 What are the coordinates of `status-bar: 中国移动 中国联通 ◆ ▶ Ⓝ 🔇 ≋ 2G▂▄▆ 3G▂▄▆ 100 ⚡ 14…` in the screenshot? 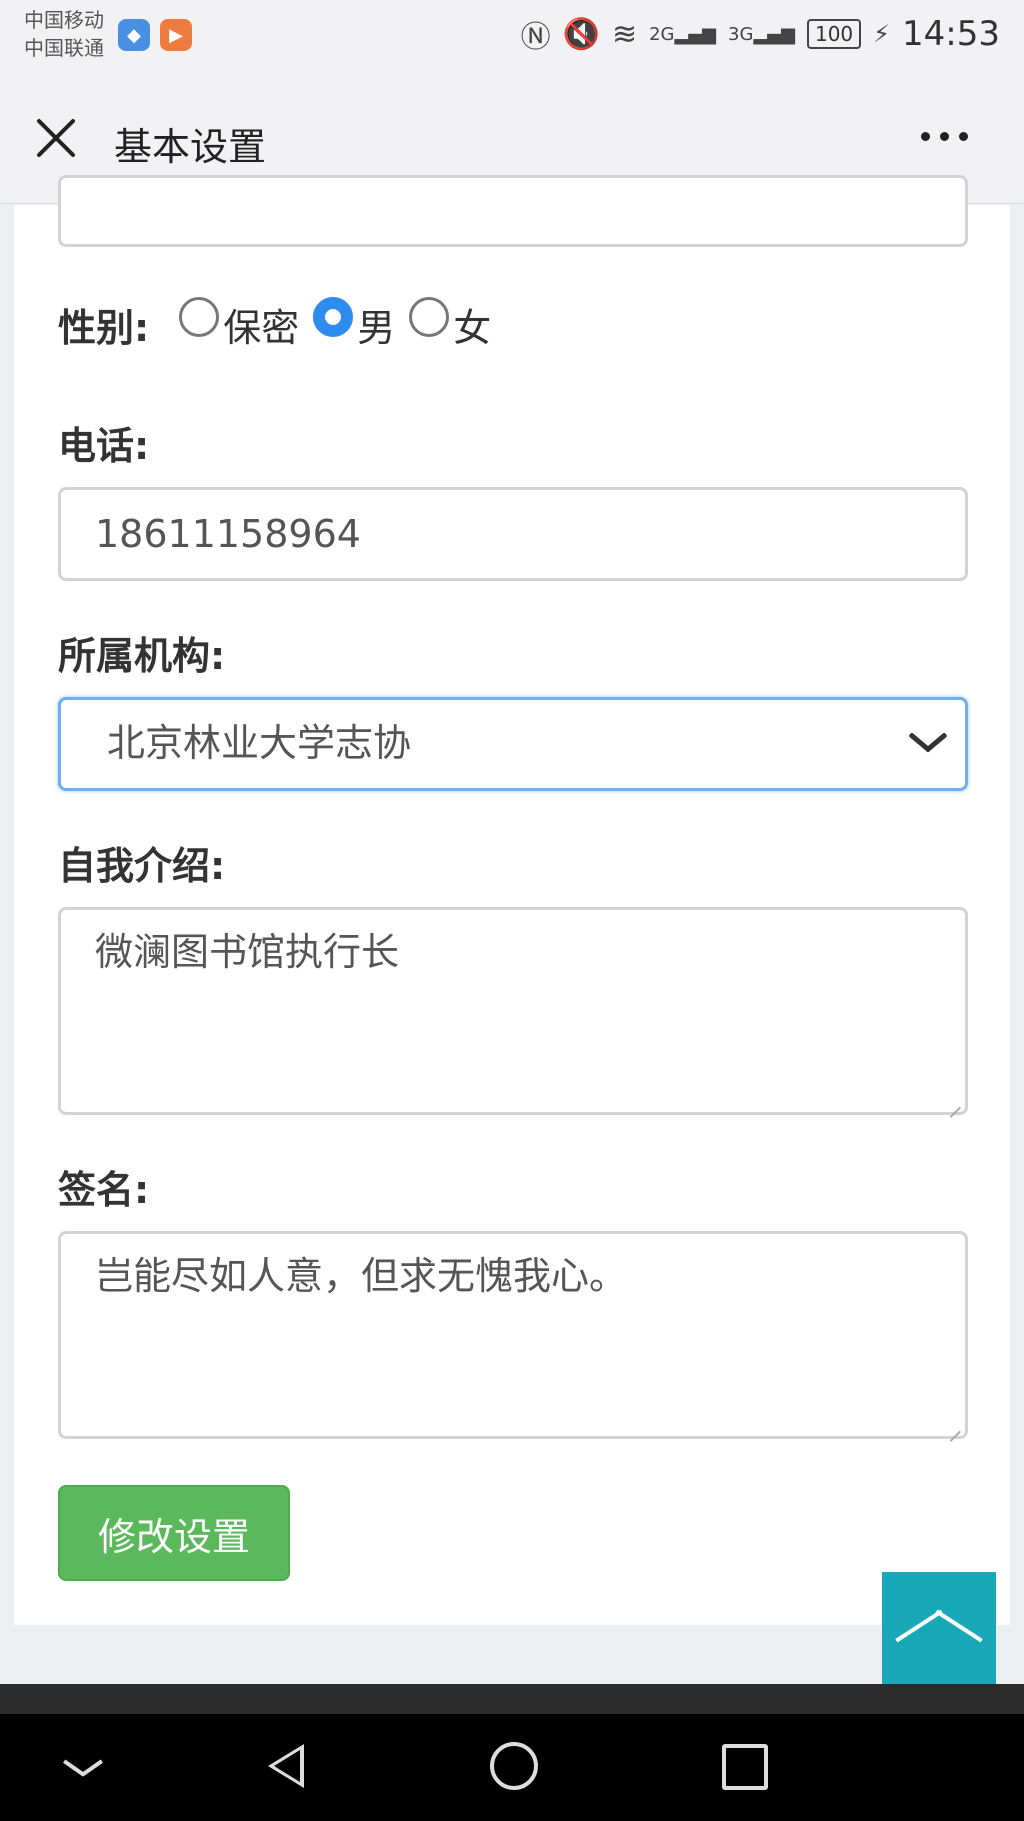 It's located at (512, 36).